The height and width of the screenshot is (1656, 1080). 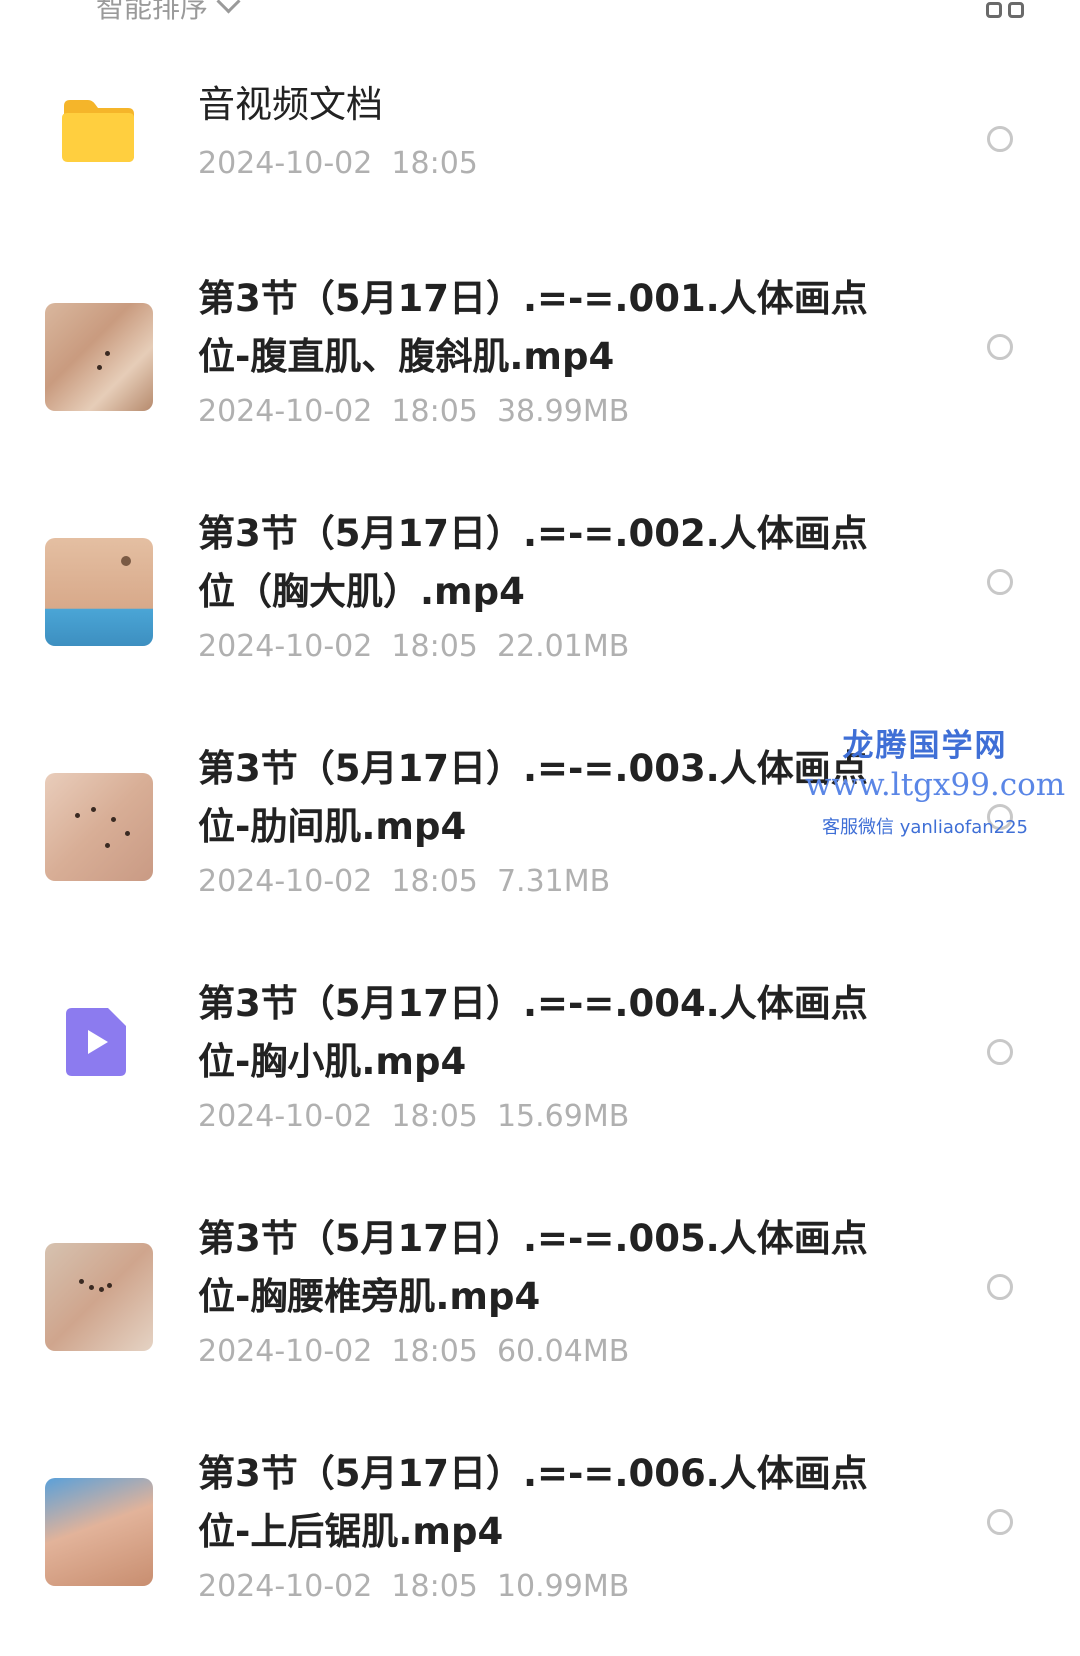 What do you see at coordinates (925, 746) in the screenshot?
I see `watermark-title: 龙腾国学网` at bounding box center [925, 746].